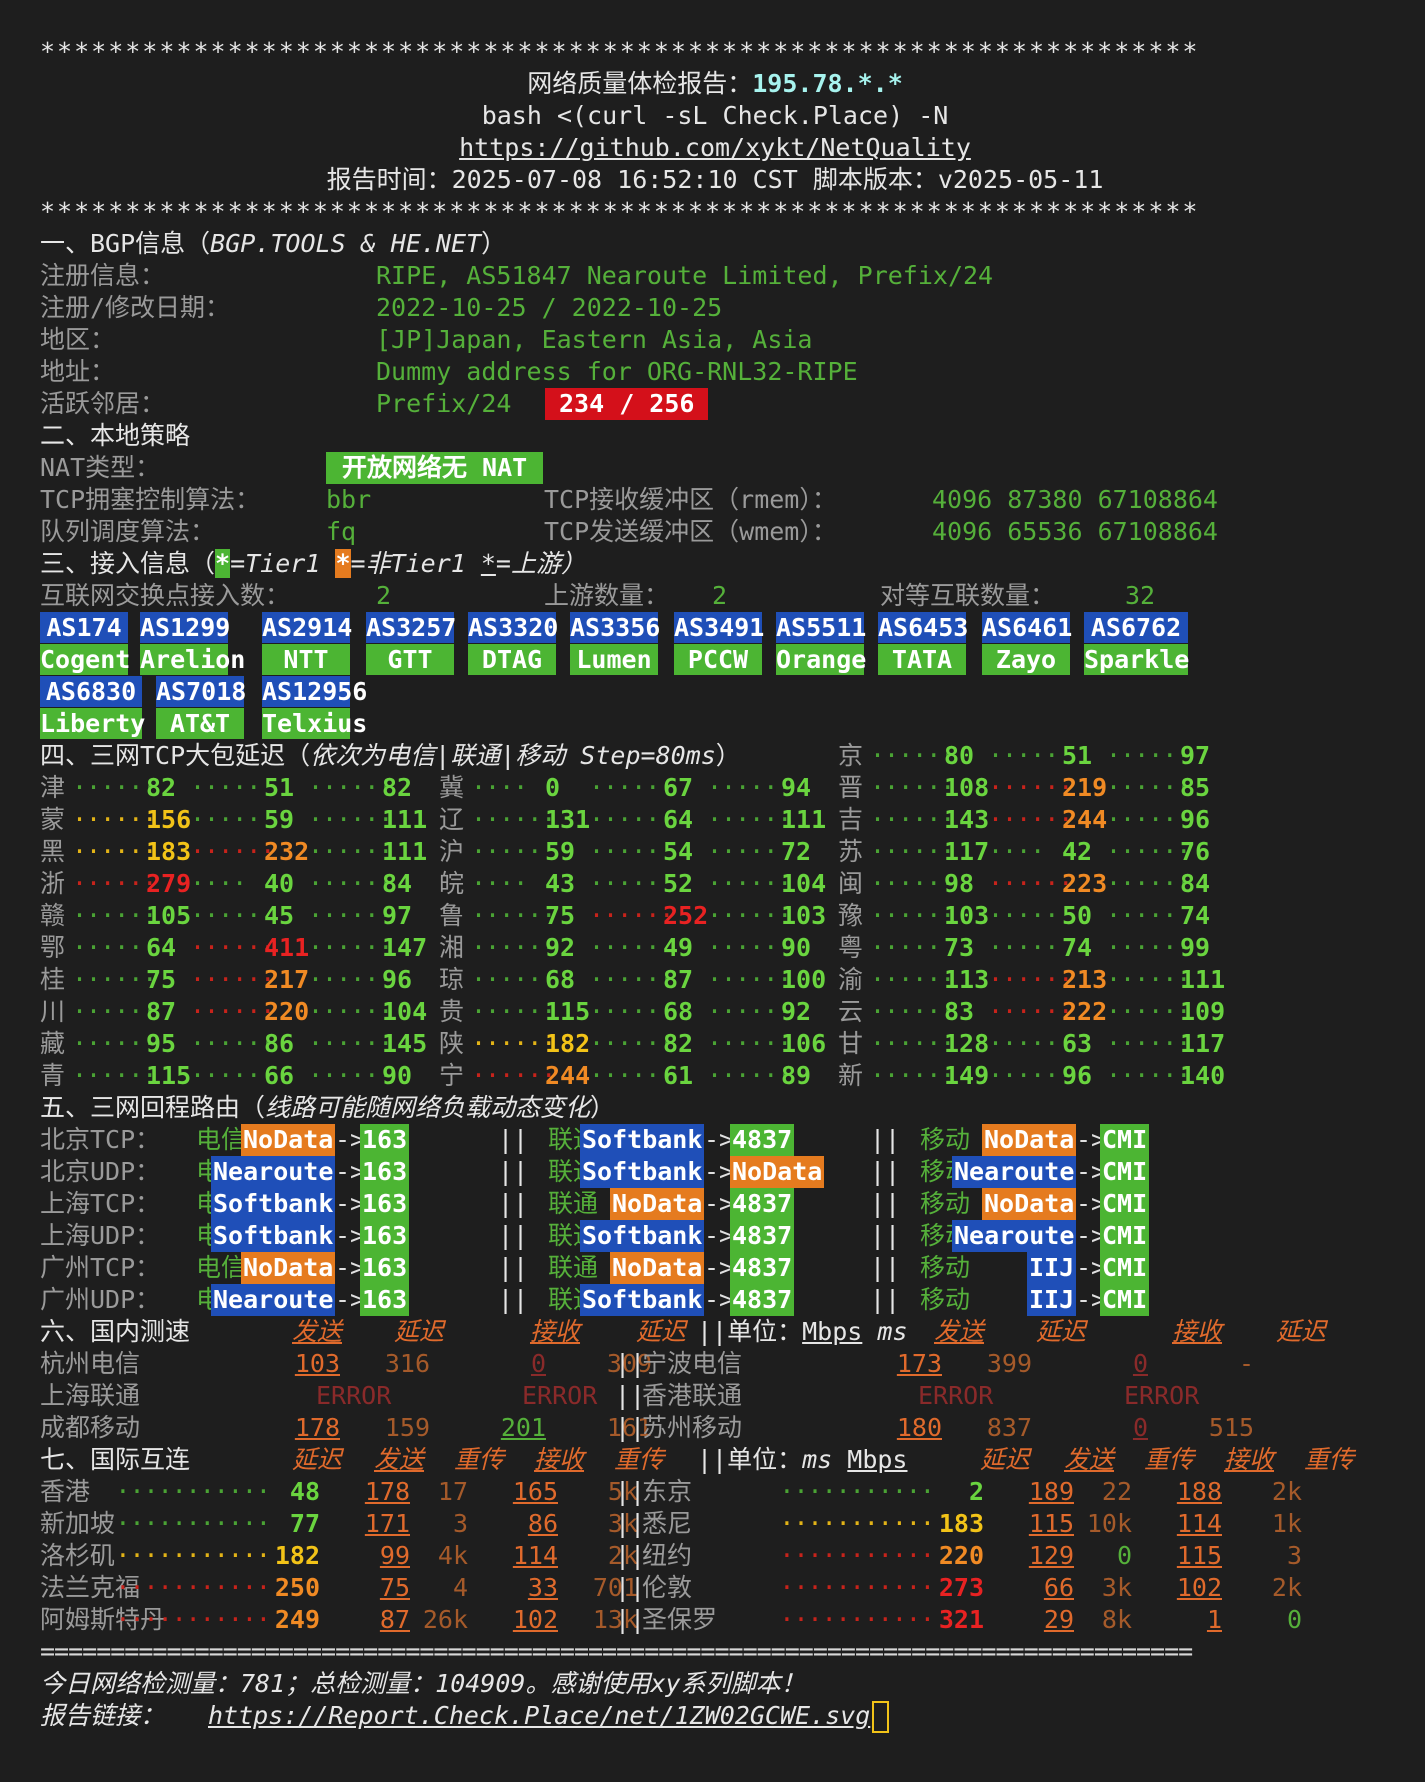 This screenshot has height=1782, width=1425. I want to click on latency-bar: ····, so click(499, 883).